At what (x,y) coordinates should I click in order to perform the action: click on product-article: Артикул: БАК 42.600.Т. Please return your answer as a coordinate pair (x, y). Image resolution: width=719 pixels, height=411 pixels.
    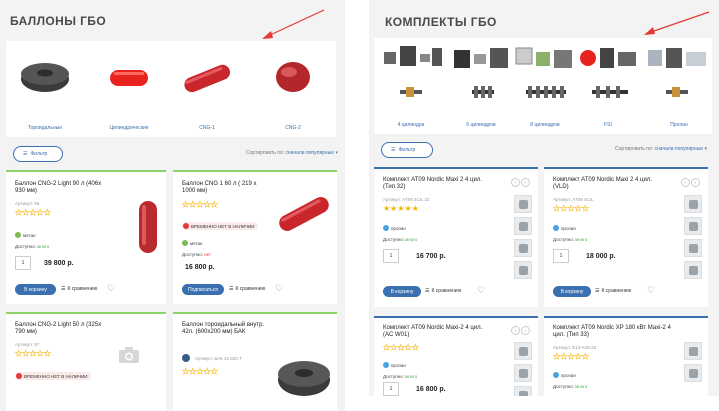
    Looking at the image, I should click on (218, 358).